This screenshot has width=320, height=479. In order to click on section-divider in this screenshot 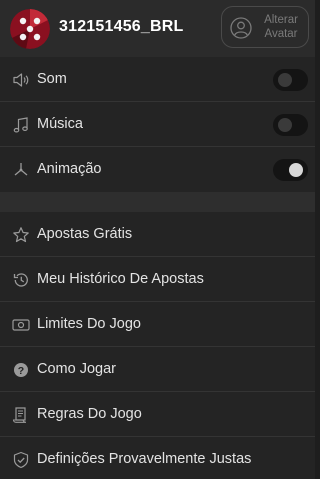, I will do `click(157, 202)`.